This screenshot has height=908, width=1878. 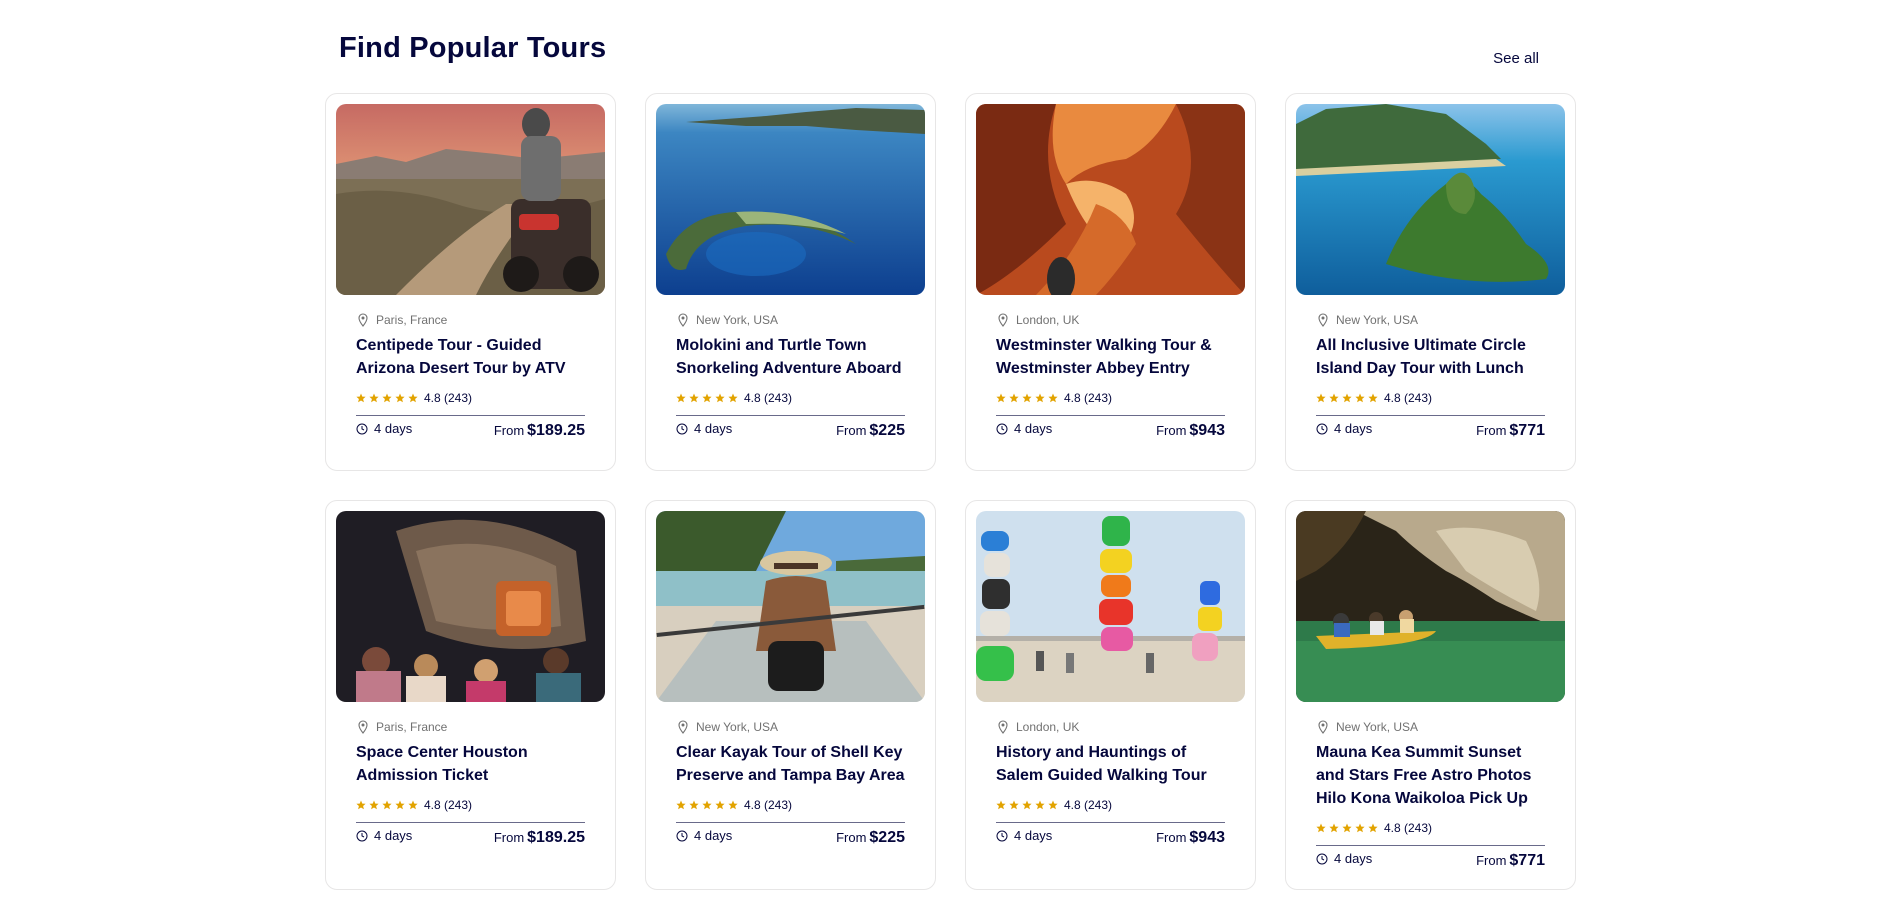 I want to click on tour-price: From $943, so click(x=1190, y=838).